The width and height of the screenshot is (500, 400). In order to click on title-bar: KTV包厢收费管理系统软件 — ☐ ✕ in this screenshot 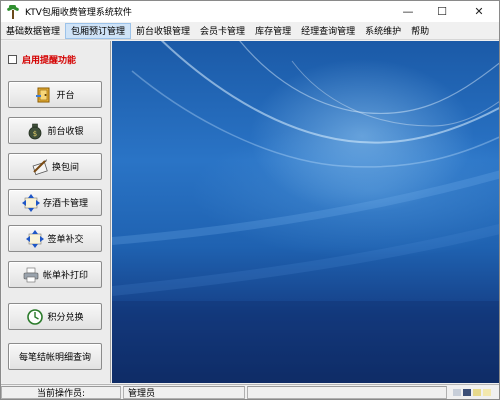, I will do `click(250, 11)`.